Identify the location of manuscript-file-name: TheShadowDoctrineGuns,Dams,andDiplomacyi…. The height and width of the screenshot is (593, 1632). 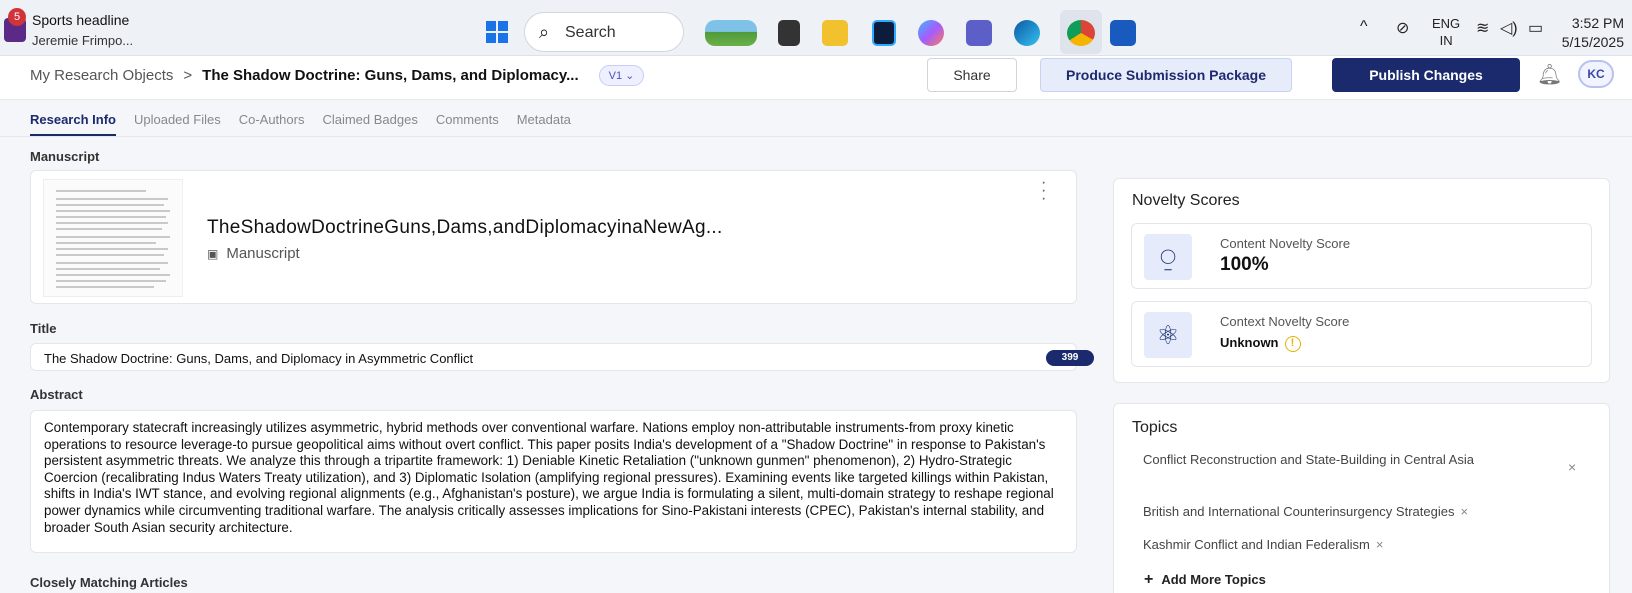
(465, 228).